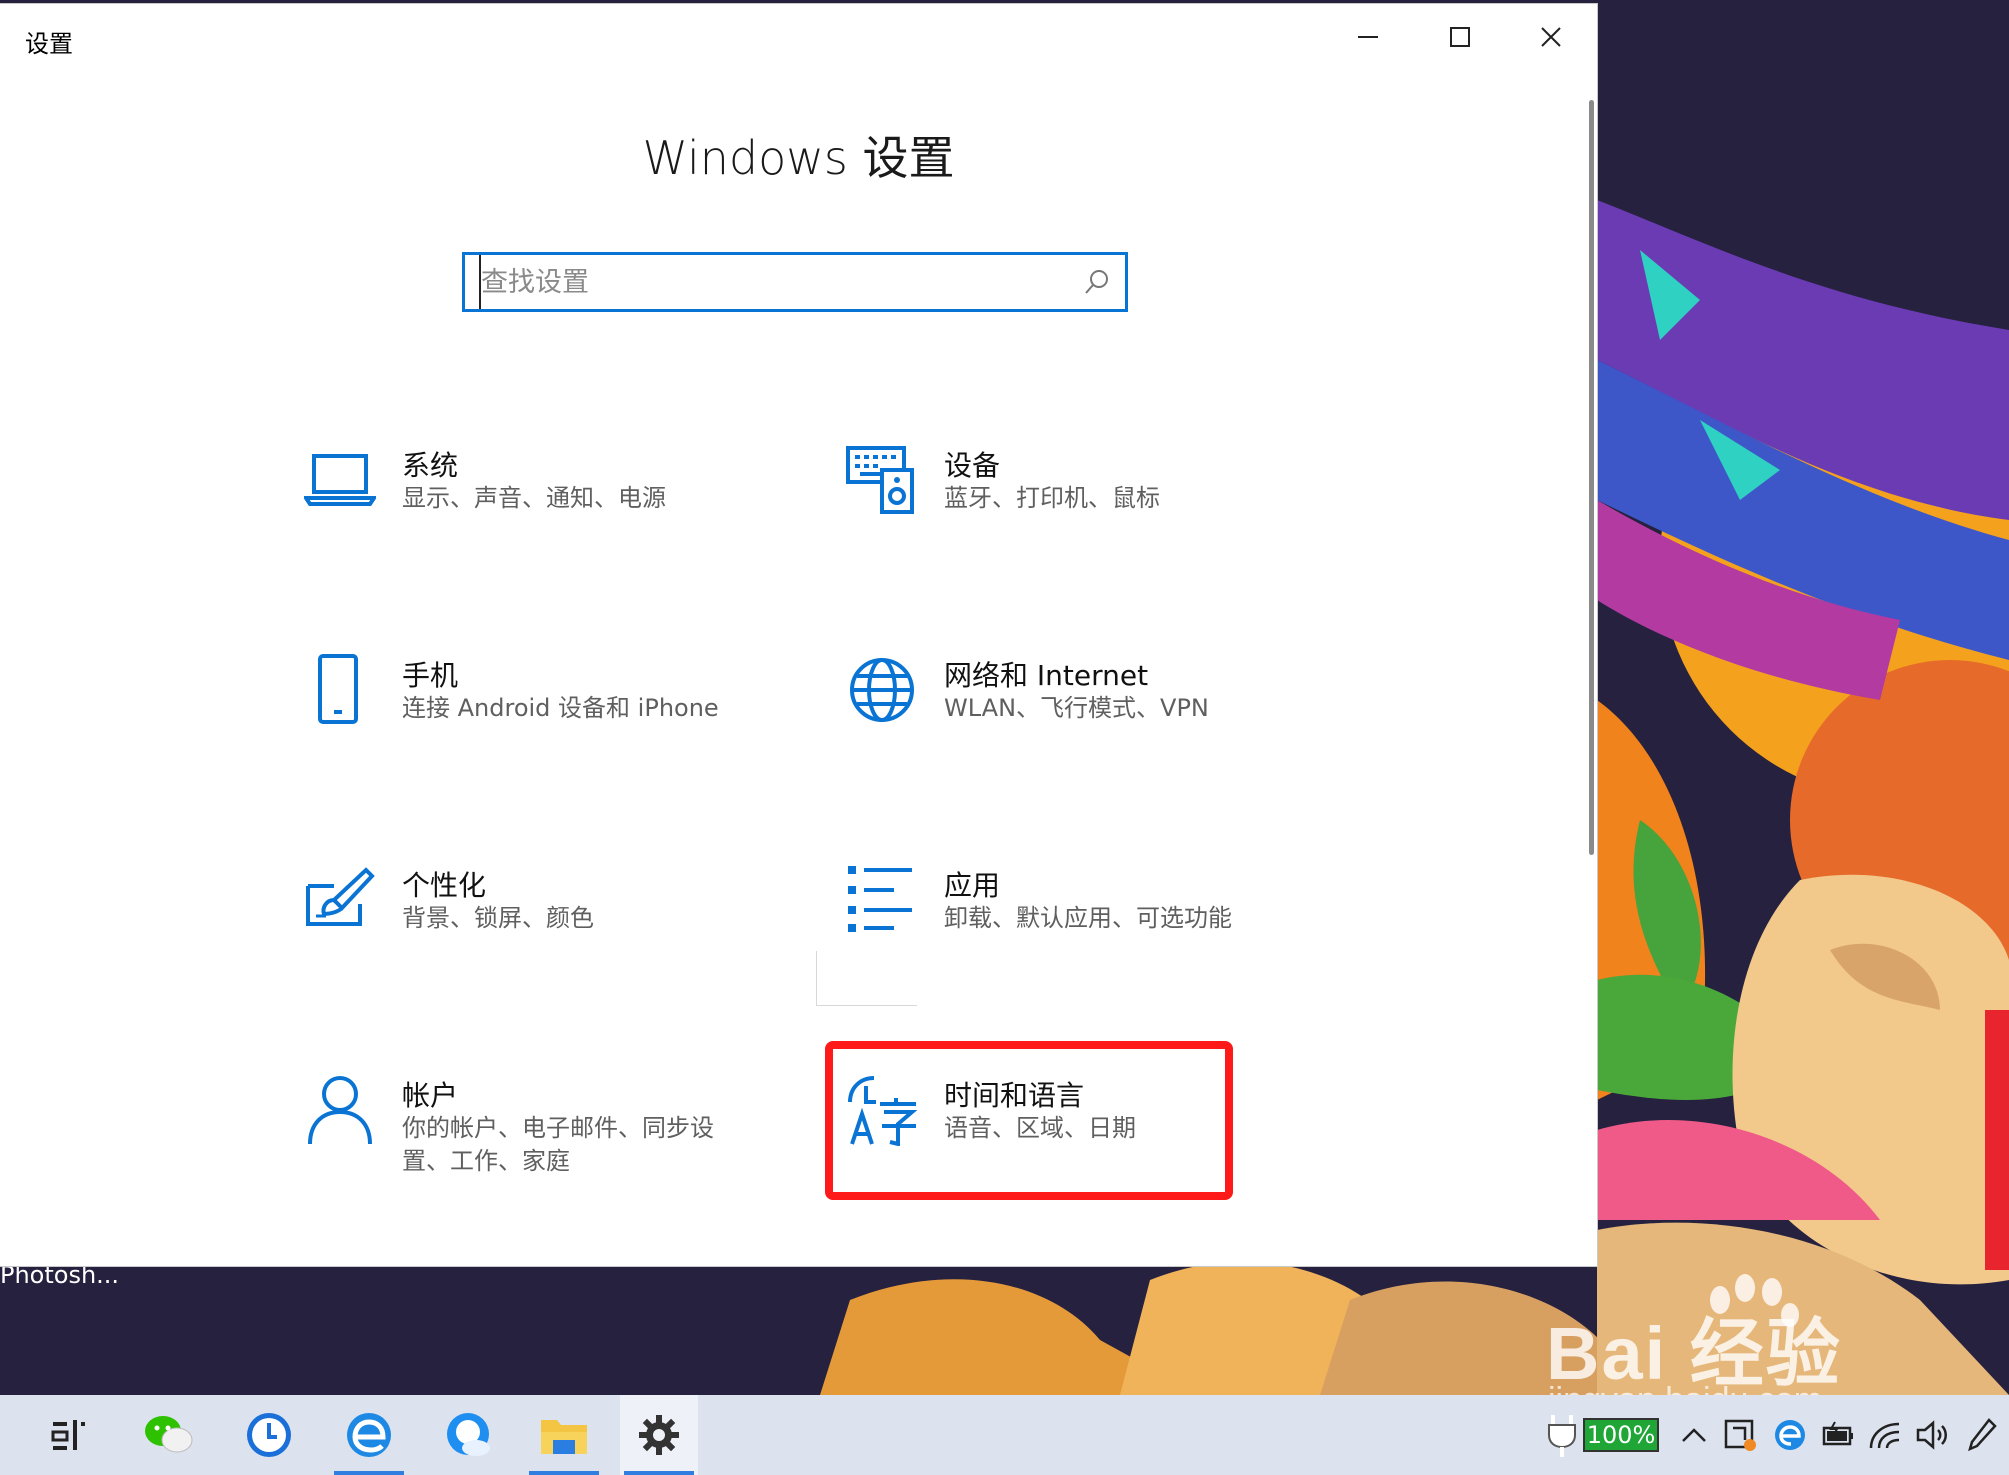 This screenshot has height=1475, width=2009. Describe the element at coordinates (498, 918) in the screenshot. I see `tile-description: 背景、锁屏、颜色` at that location.